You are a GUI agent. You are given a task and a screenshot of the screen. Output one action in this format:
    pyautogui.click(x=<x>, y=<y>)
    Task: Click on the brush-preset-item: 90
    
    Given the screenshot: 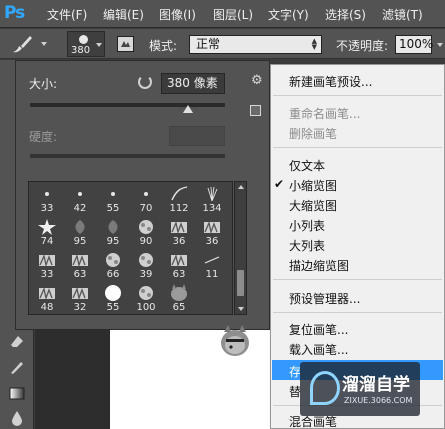 What is the action you would take?
    pyautogui.click(x=146, y=233)
    